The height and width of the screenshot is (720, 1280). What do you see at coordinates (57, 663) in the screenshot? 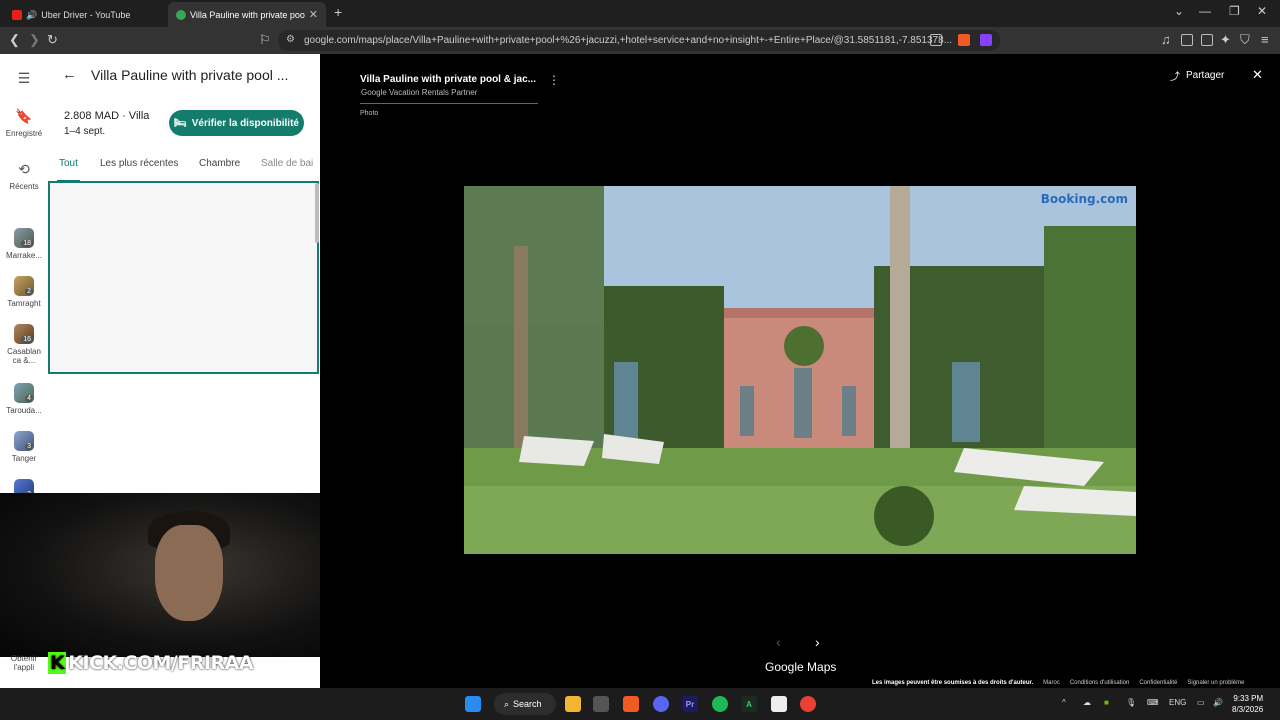
I see `kick-logo-icon: K` at bounding box center [57, 663].